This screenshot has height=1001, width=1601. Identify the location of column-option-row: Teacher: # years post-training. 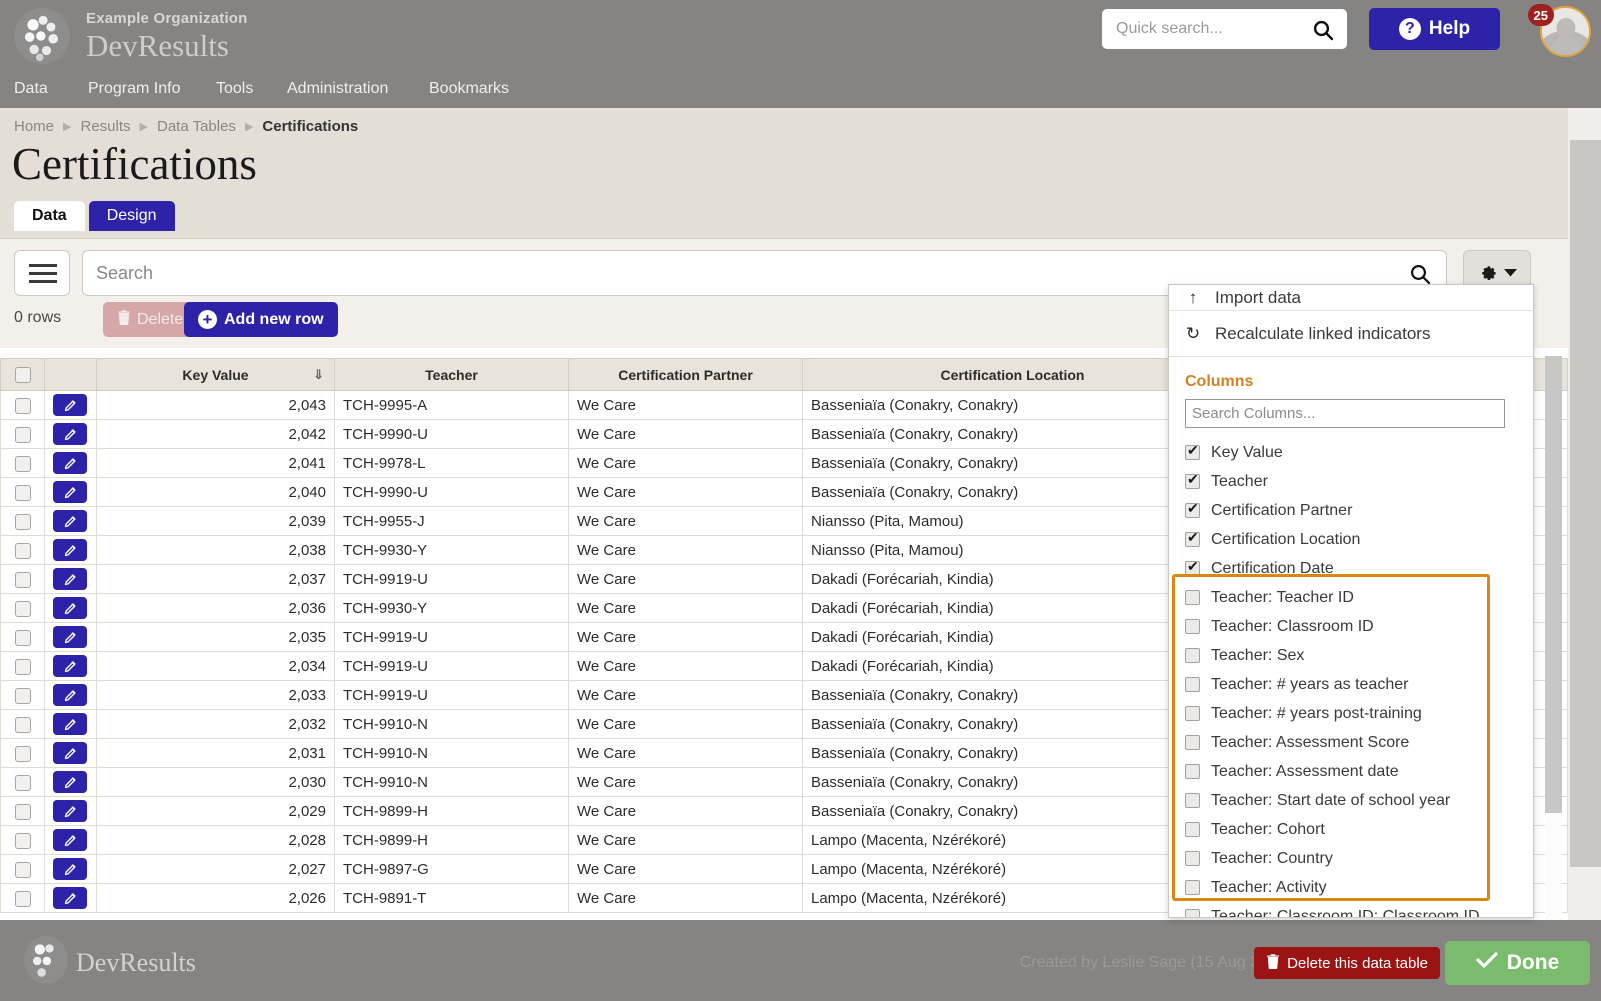
(1351, 713).